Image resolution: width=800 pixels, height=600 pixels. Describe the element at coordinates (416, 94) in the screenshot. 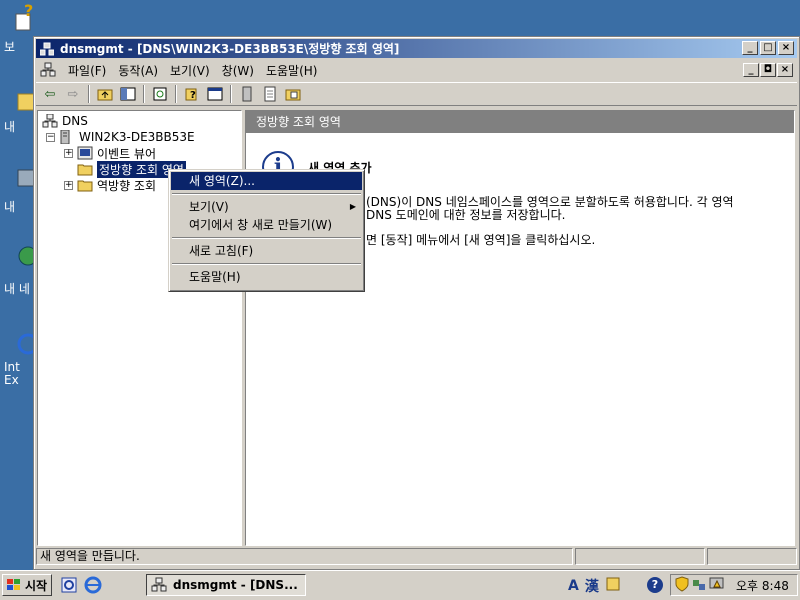

I see `toolbar: ⇦ ⇨ ?` at that location.